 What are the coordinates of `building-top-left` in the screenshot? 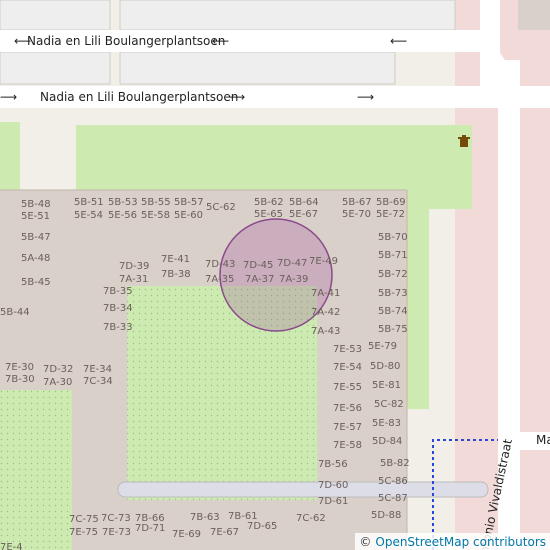 It's located at (55, 15).